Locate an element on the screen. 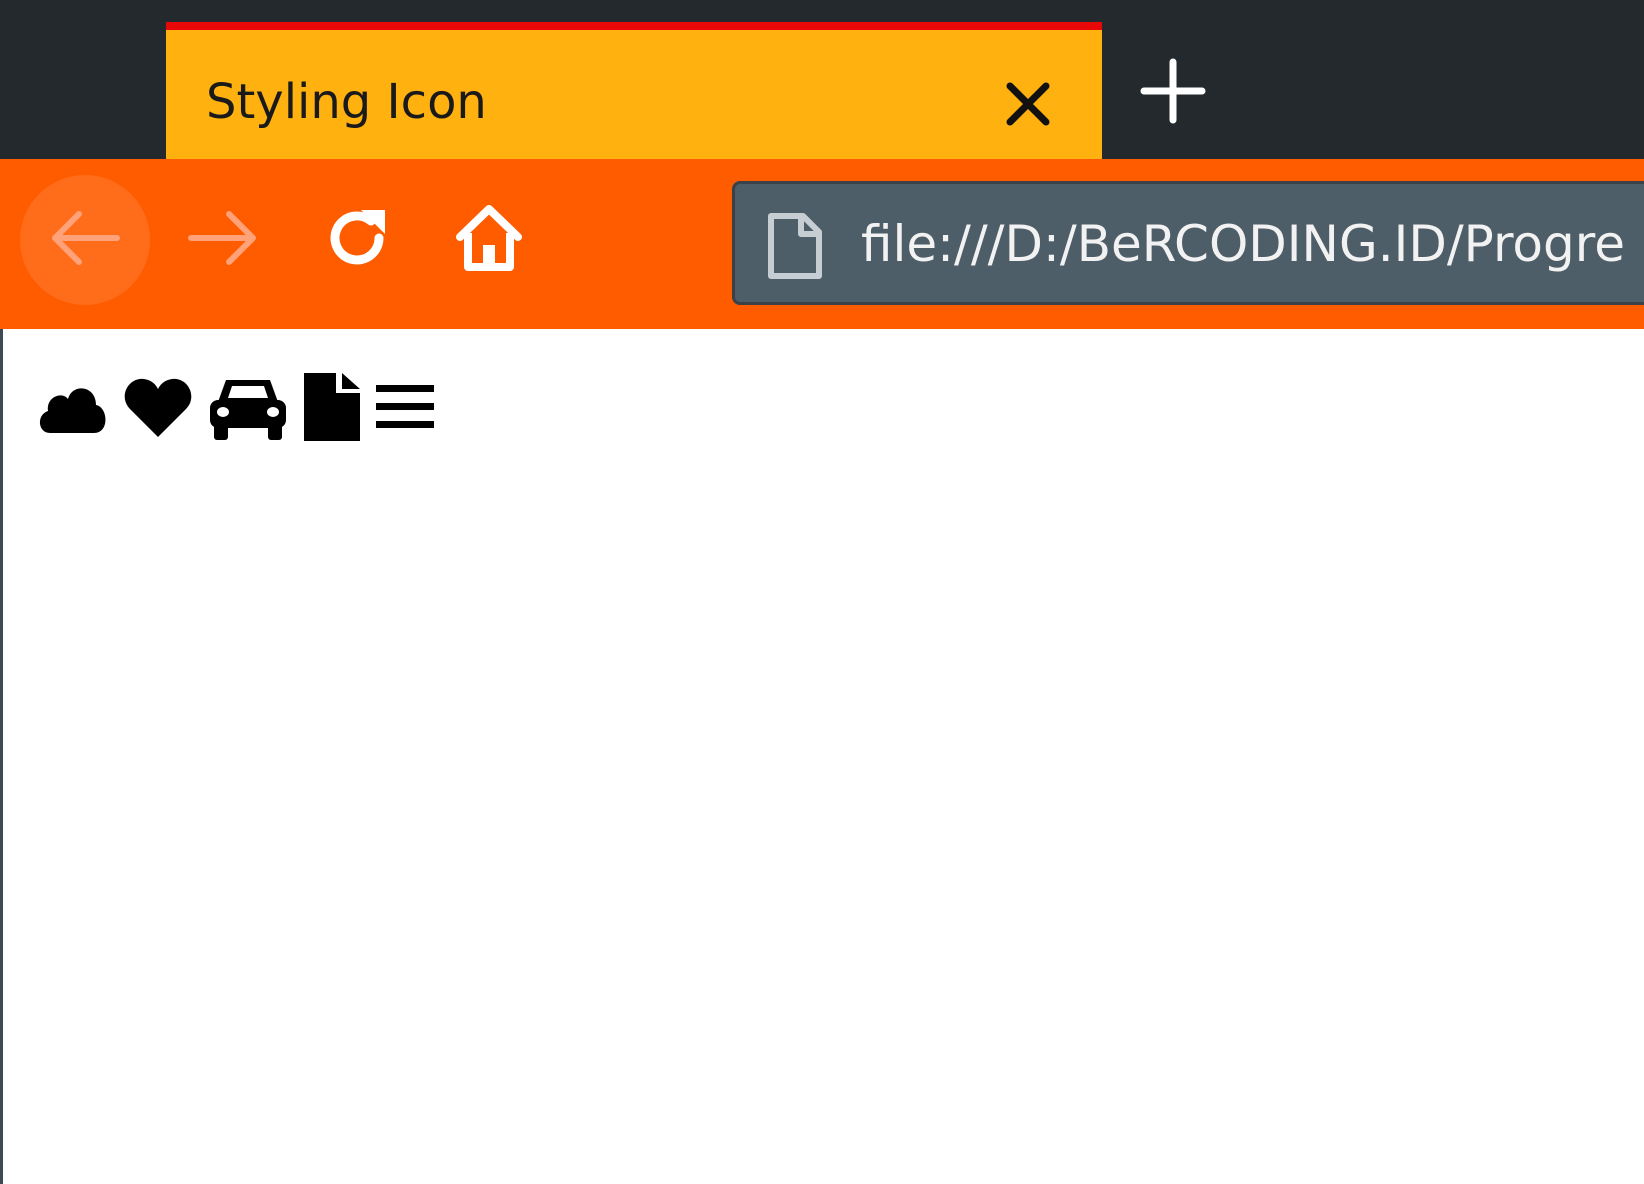 The image size is (1644, 1184). tab-title: Styling Icon is located at coordinates (346, 102).